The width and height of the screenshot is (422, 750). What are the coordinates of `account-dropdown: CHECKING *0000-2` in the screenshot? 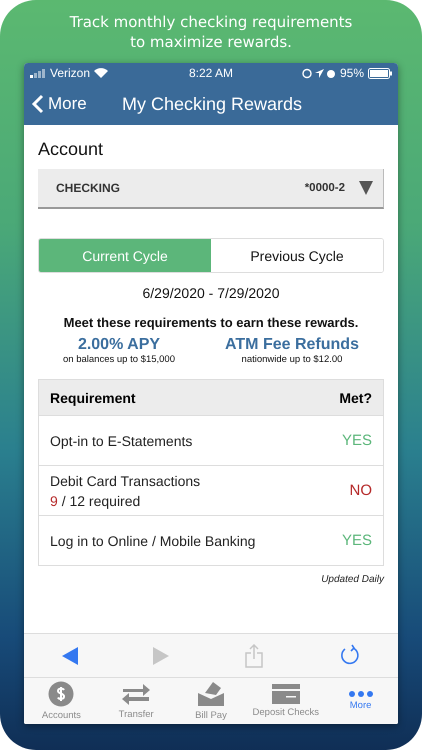 It's located at (211, 189).